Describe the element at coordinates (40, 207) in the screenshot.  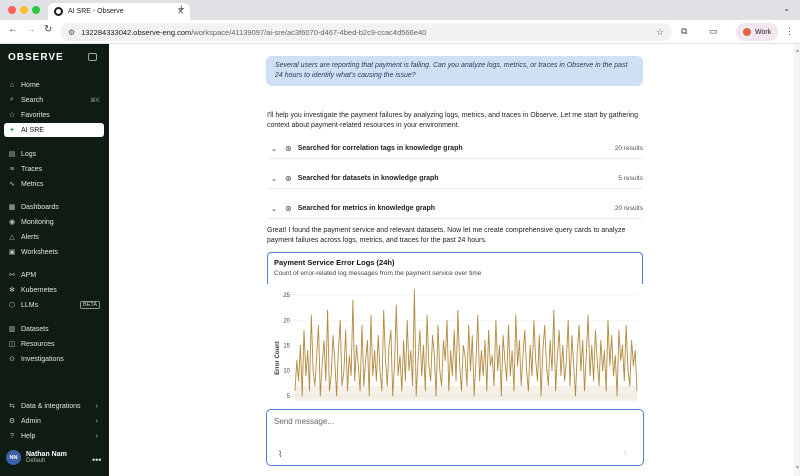
I see `sidebar-item-label: Dashboards` at that location.